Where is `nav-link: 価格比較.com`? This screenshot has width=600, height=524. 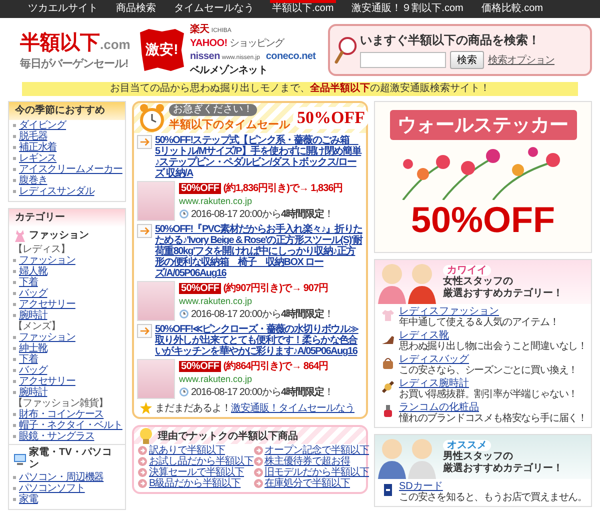
nav-link: 価格比較.com is located at coordinates (512, 9).